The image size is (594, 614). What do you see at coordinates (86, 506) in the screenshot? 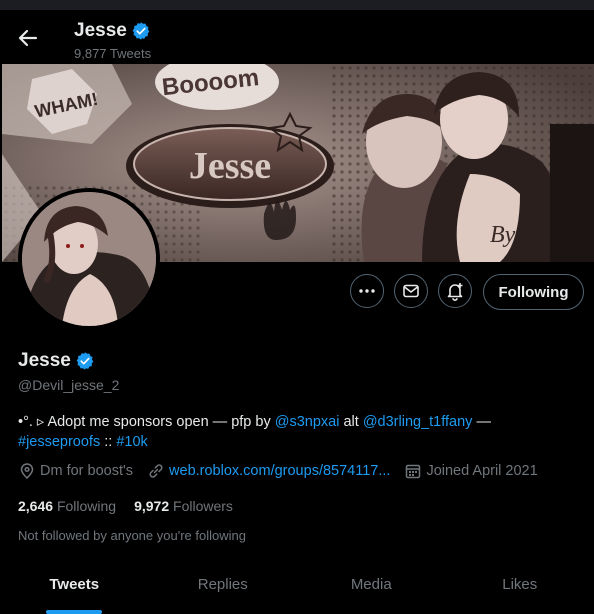
I see `following-label: Following` at bounding box center [86, 506].